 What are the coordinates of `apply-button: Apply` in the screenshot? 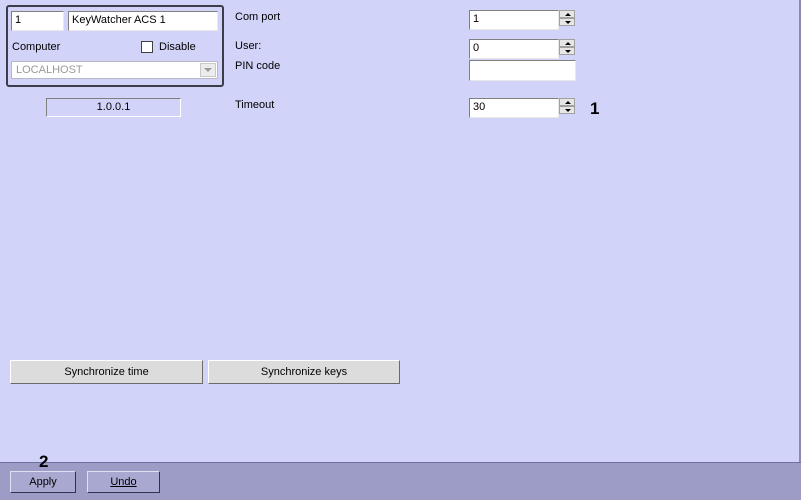 It's located at (43, 482).